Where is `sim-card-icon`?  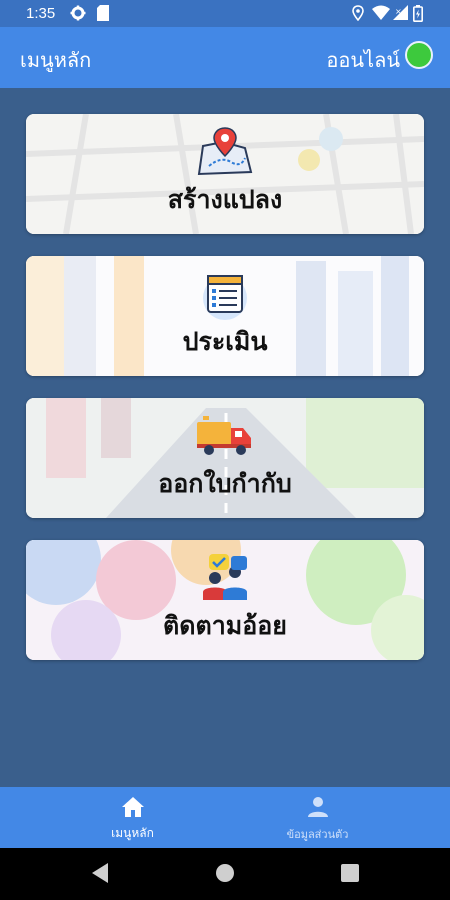
sim-card-icon is located at coordinates (103, 15).